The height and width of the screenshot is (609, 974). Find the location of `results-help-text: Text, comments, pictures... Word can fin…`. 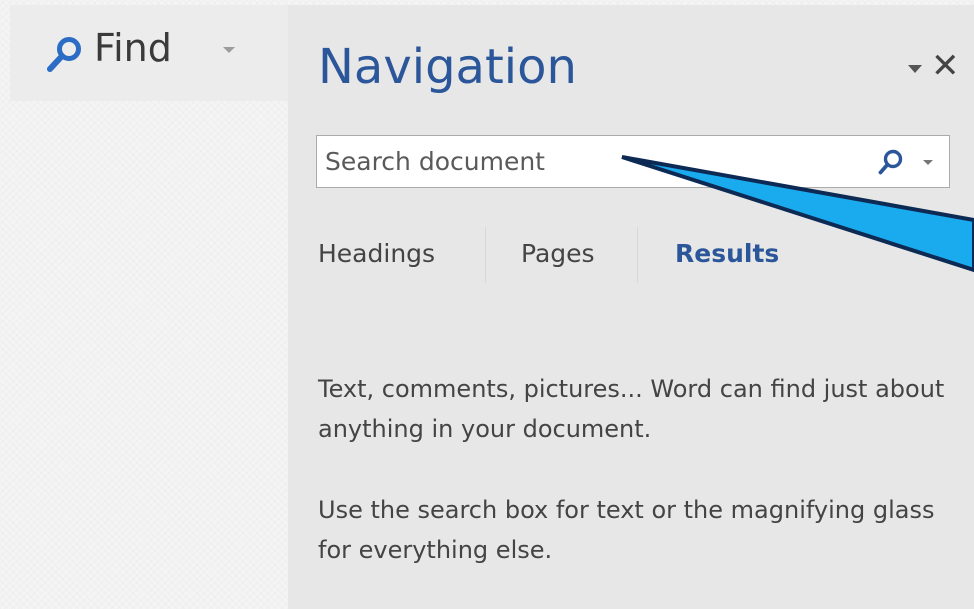

results-help-text: Text, comments, pictures... Word can fin… is located at coordinates (631, 409).